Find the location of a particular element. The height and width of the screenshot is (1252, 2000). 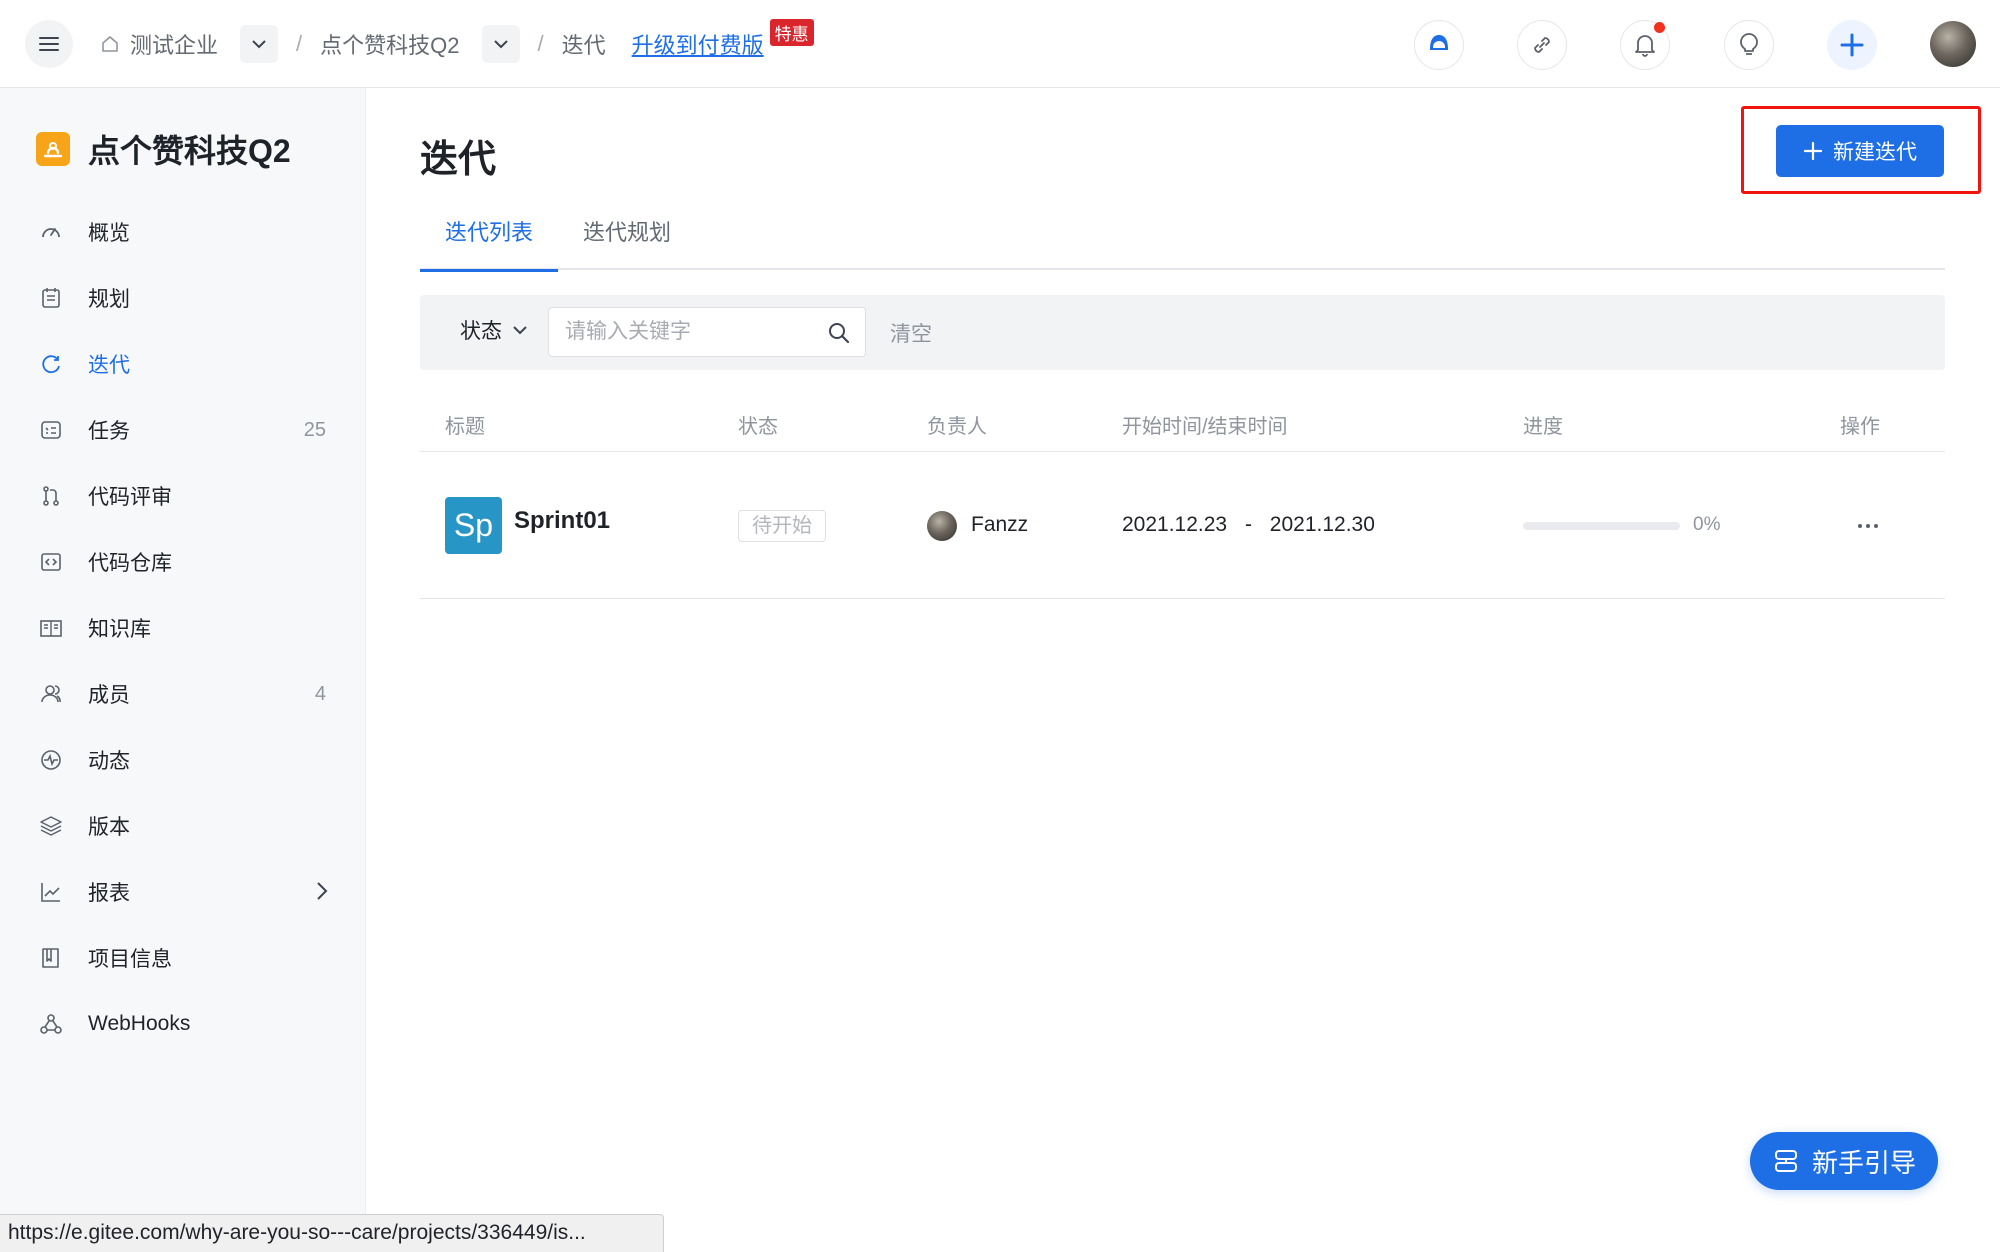

progress-text: 0% is located at coordinates (1707, 524).